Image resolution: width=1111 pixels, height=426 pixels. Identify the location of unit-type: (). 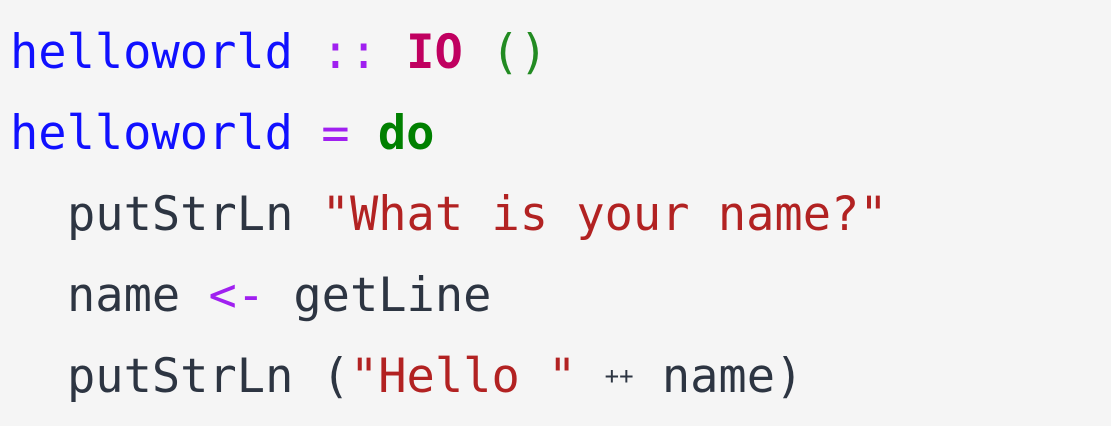
(519, 52).